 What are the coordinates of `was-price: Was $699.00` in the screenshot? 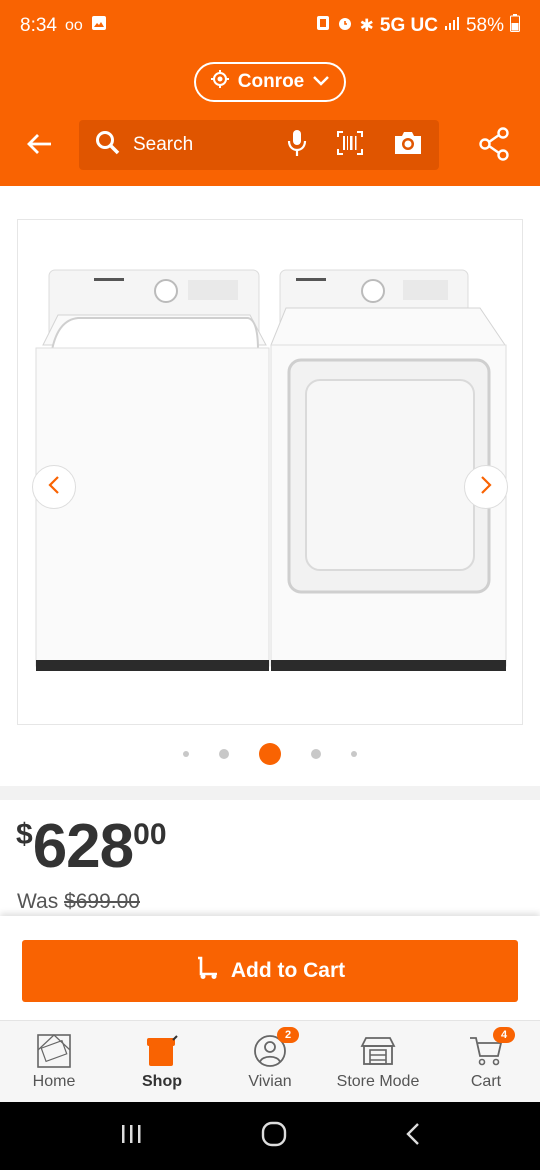 It's located at (78, 902).